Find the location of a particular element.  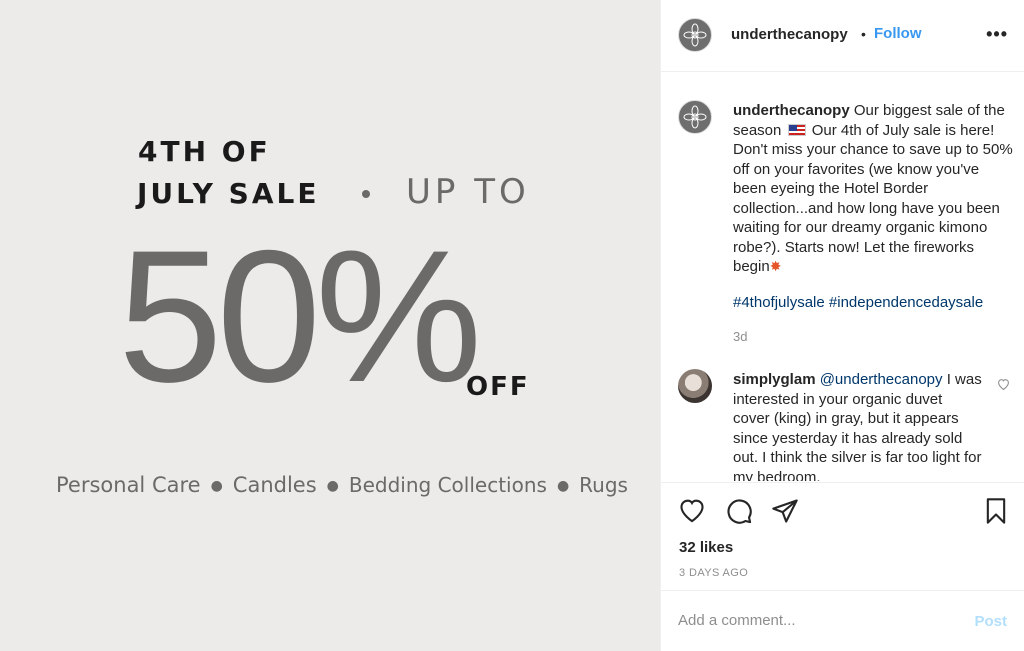

us-flag-icon is located at coordinates (796, 129).